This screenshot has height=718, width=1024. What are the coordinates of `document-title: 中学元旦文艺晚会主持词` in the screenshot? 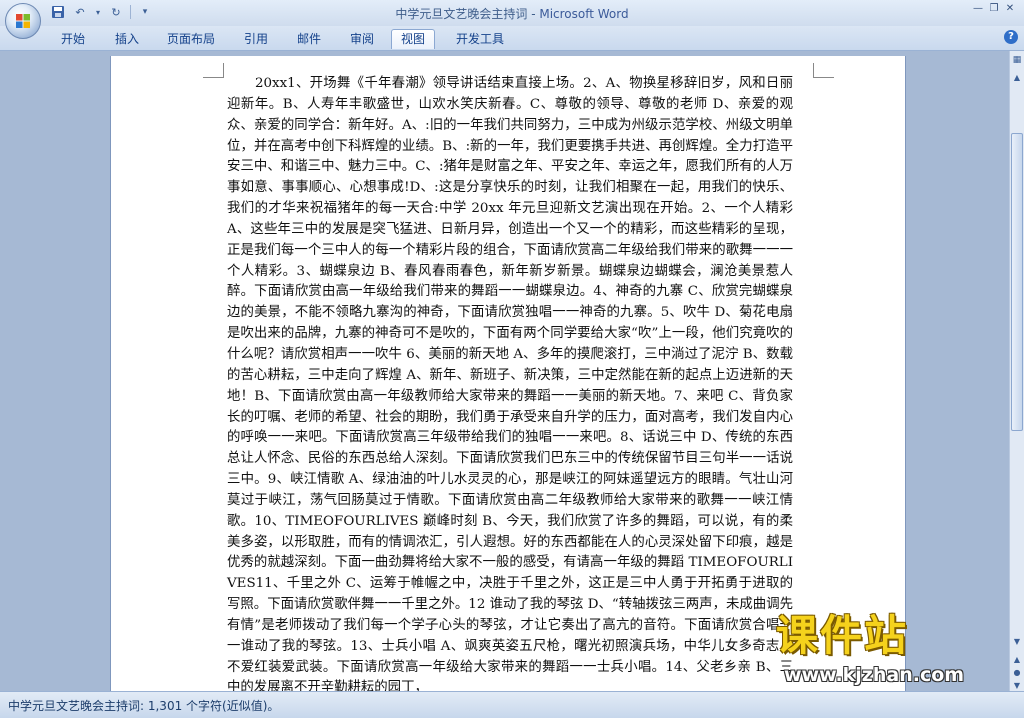 It's located at (461, 14).